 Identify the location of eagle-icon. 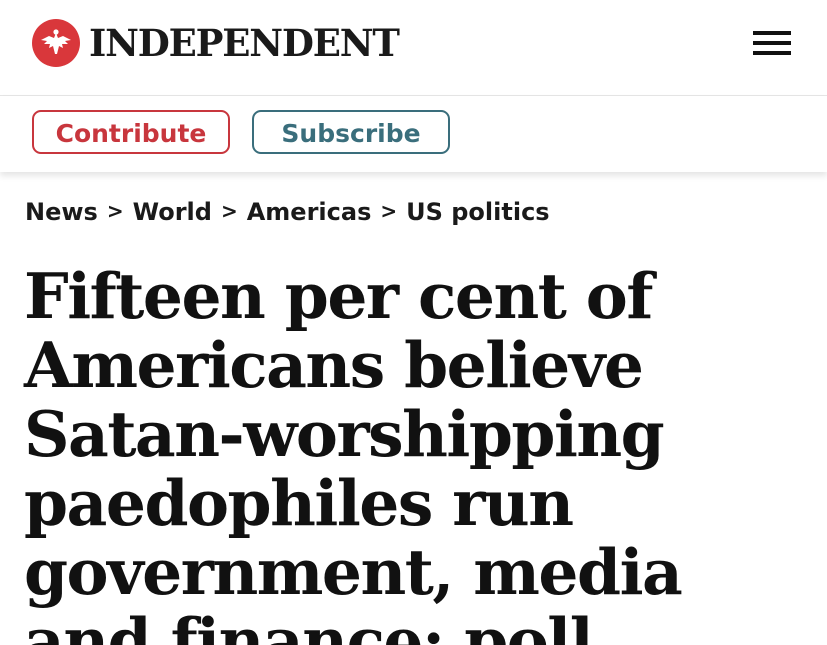
(56, 43).